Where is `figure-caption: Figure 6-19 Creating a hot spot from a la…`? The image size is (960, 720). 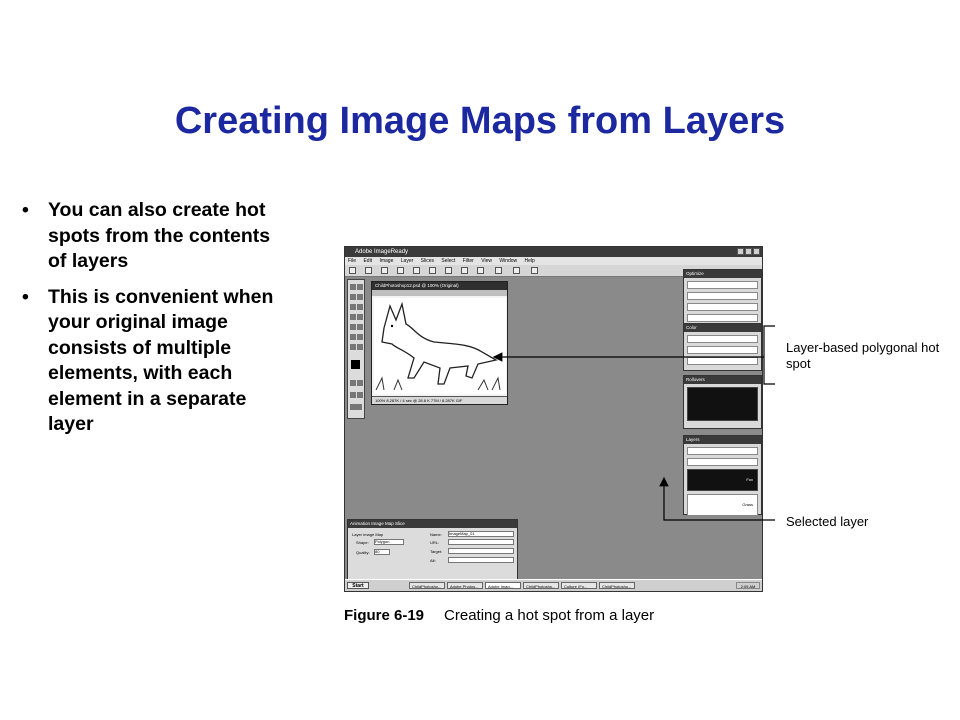 figure-caption: Figure 6-19 Creating a hot spot from a la… is located at coordinates (499, 615).